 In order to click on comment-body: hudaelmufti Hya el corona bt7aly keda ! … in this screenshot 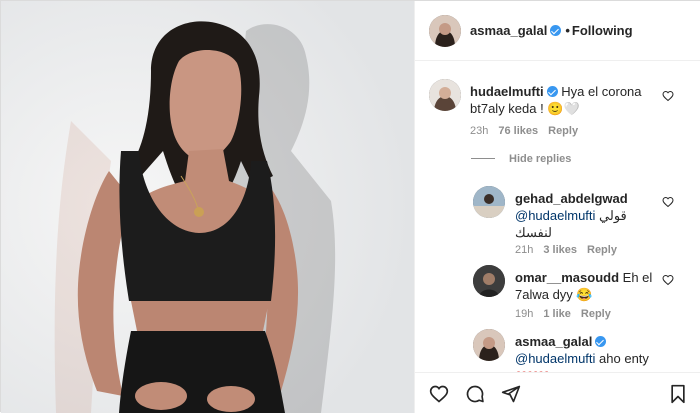, I will do `click(557, 100)`.